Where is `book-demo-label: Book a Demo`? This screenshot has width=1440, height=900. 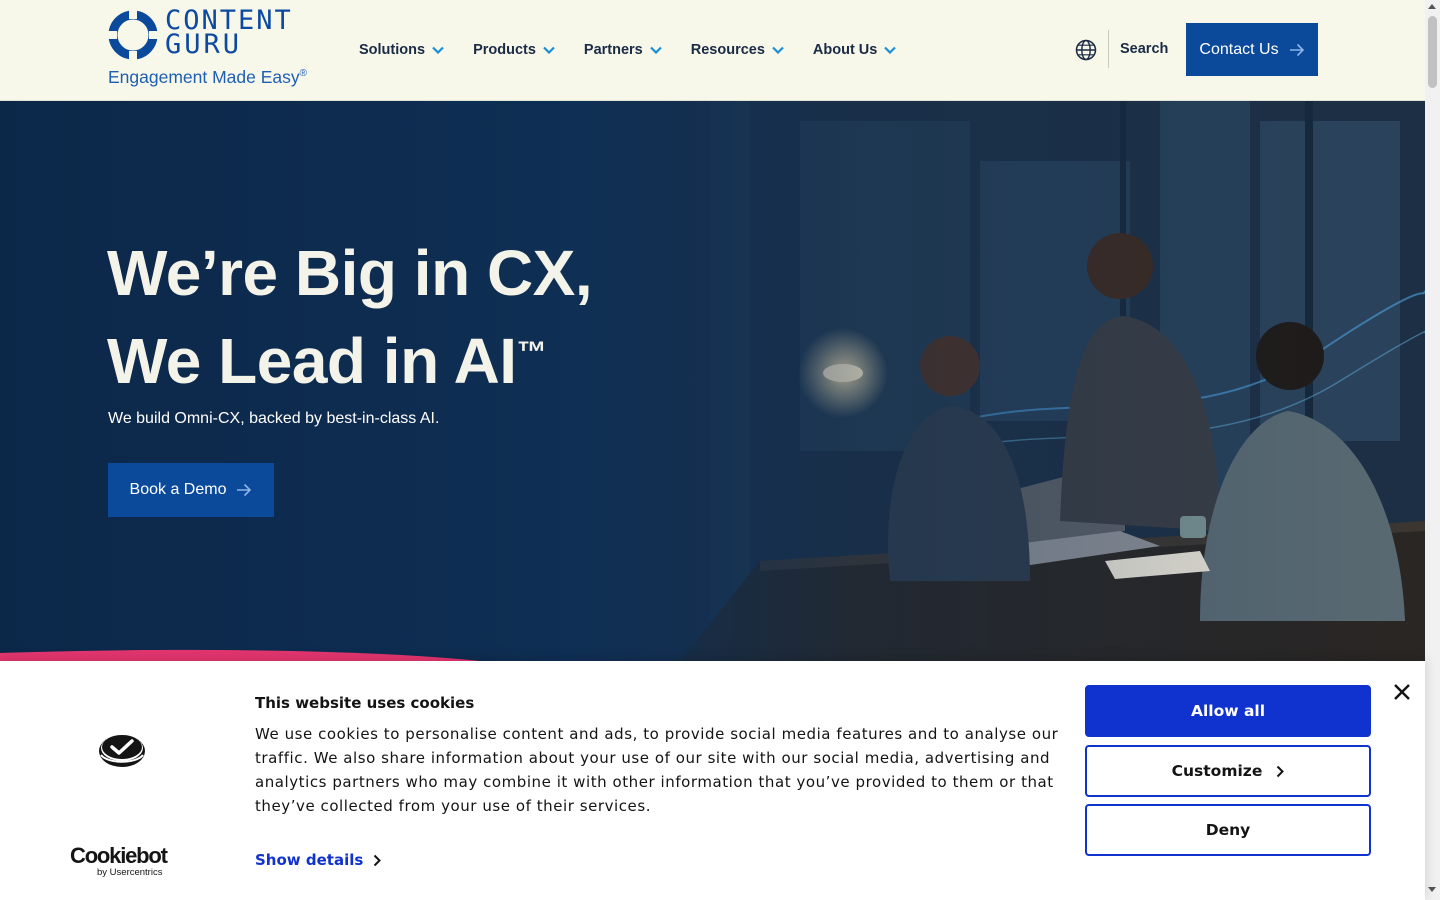 book-demo-label: Book a Demo is located at coordinates (178, 489).